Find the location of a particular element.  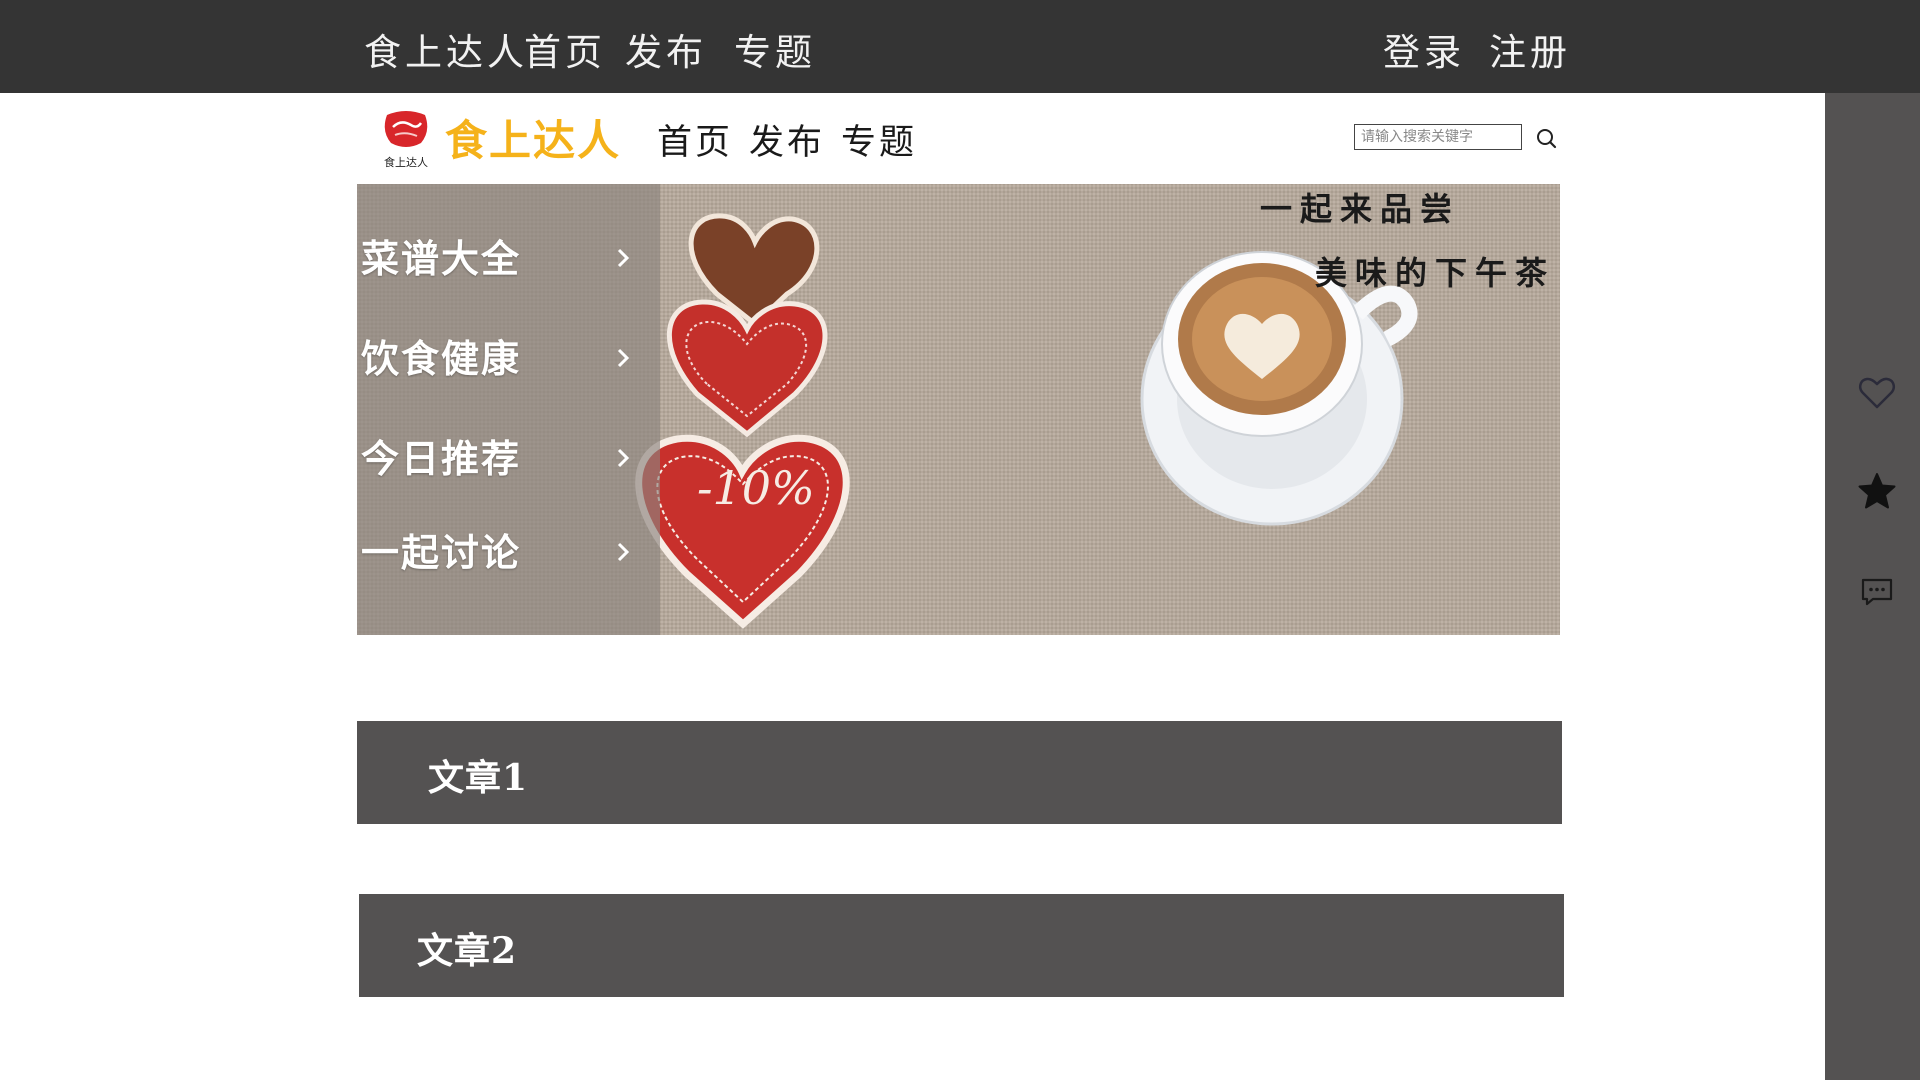

article-card-2: 文章2 is located at coordinates (961, 945).